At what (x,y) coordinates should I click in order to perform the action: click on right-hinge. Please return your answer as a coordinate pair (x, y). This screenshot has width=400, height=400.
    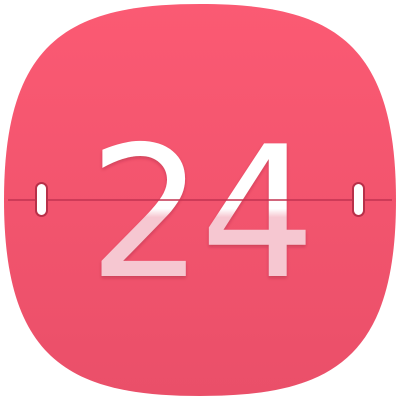
    Looking at the image, I should click on (358, 199).